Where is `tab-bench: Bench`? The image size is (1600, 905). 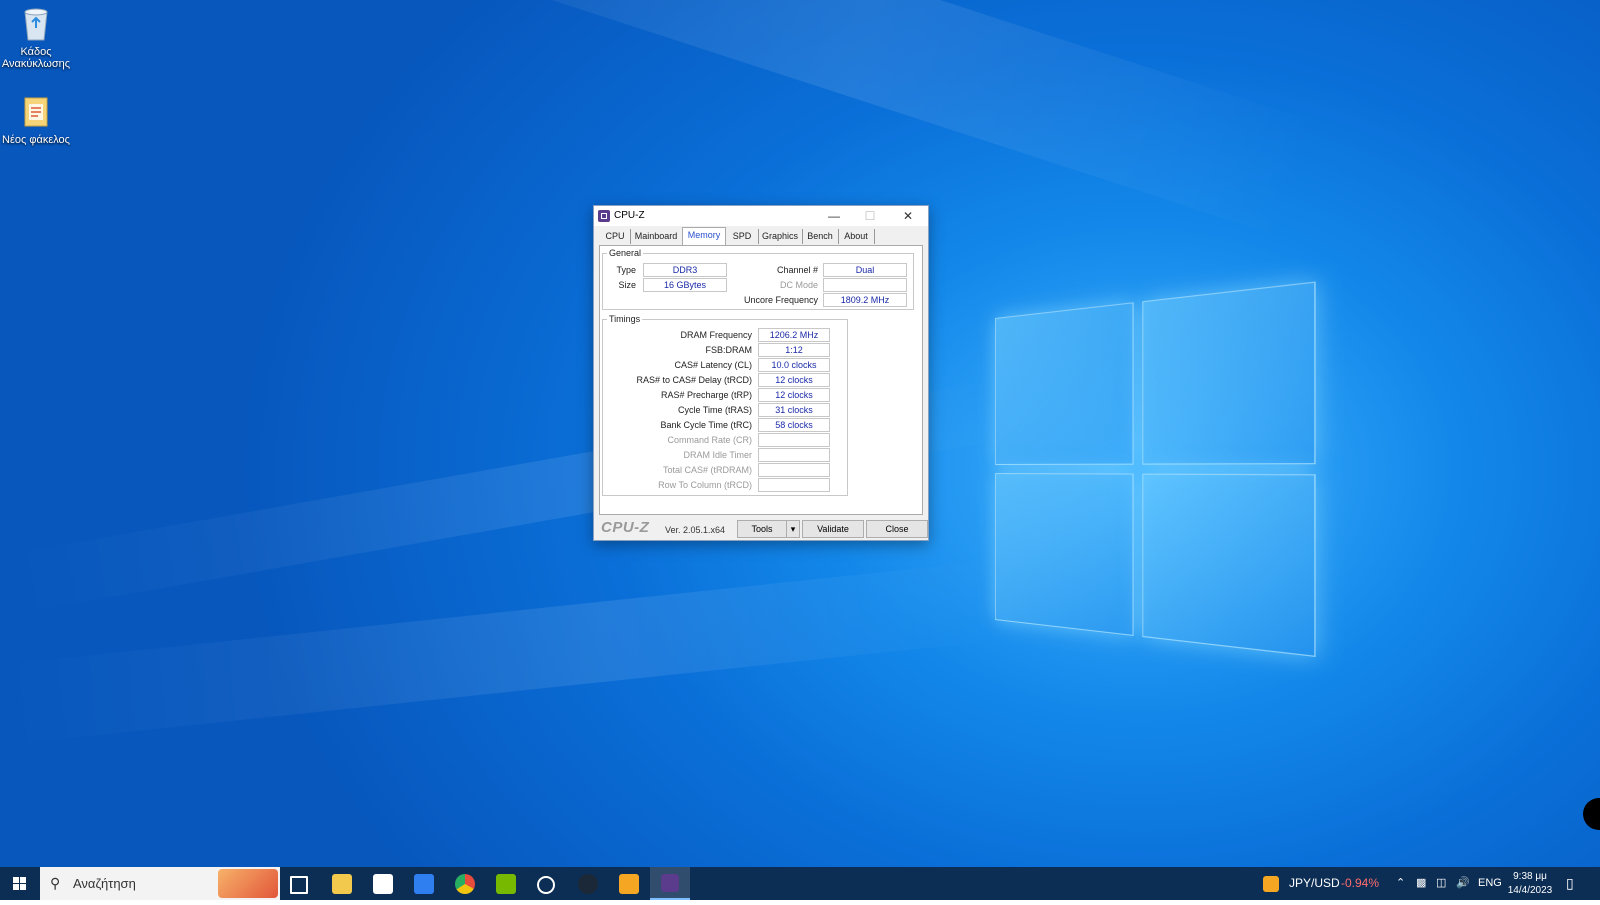
tab-bench: Bench is located at coordinates (820, 236).